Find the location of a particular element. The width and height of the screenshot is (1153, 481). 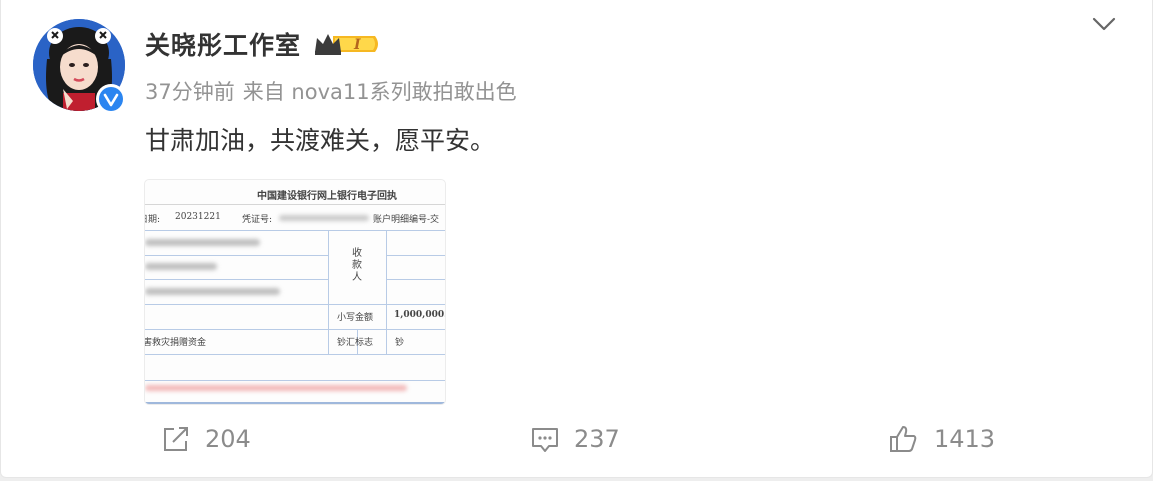

receipt-amount-value: 1,000,000. is located at coordinates (420, 315).